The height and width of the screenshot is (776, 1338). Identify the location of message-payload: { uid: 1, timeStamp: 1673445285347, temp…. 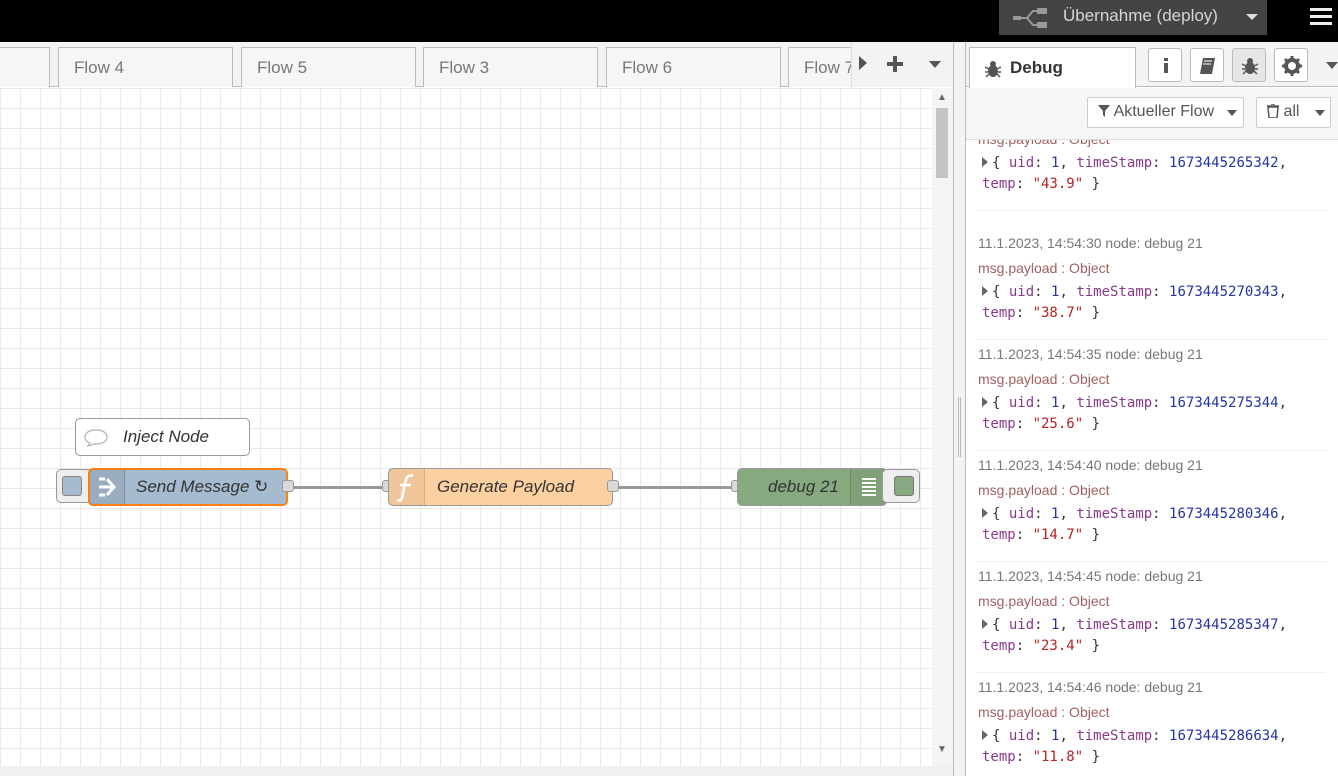
(1134, 636).